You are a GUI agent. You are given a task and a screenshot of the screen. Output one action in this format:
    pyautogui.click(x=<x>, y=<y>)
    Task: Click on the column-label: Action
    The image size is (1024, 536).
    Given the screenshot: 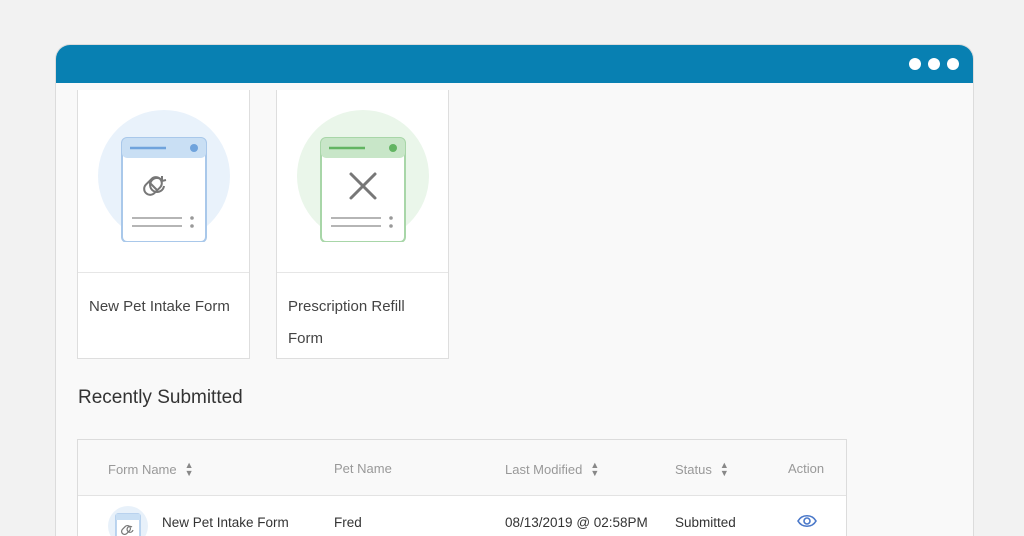 What is the action you would take?
    pyautogui.click(x=806, y=468)
    